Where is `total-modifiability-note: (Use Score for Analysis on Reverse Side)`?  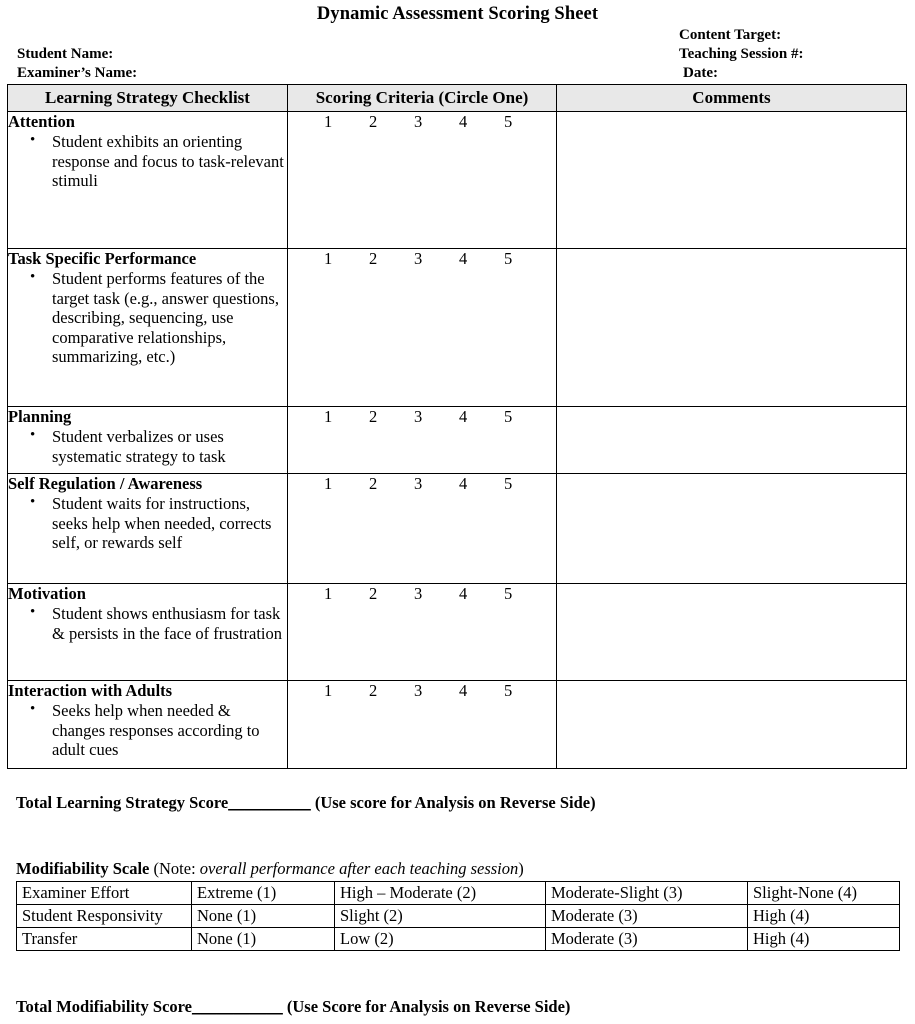 total-modifiability-note: (Use Score for Analysis on Reverse Side) is located at coordinates (426, 1006).